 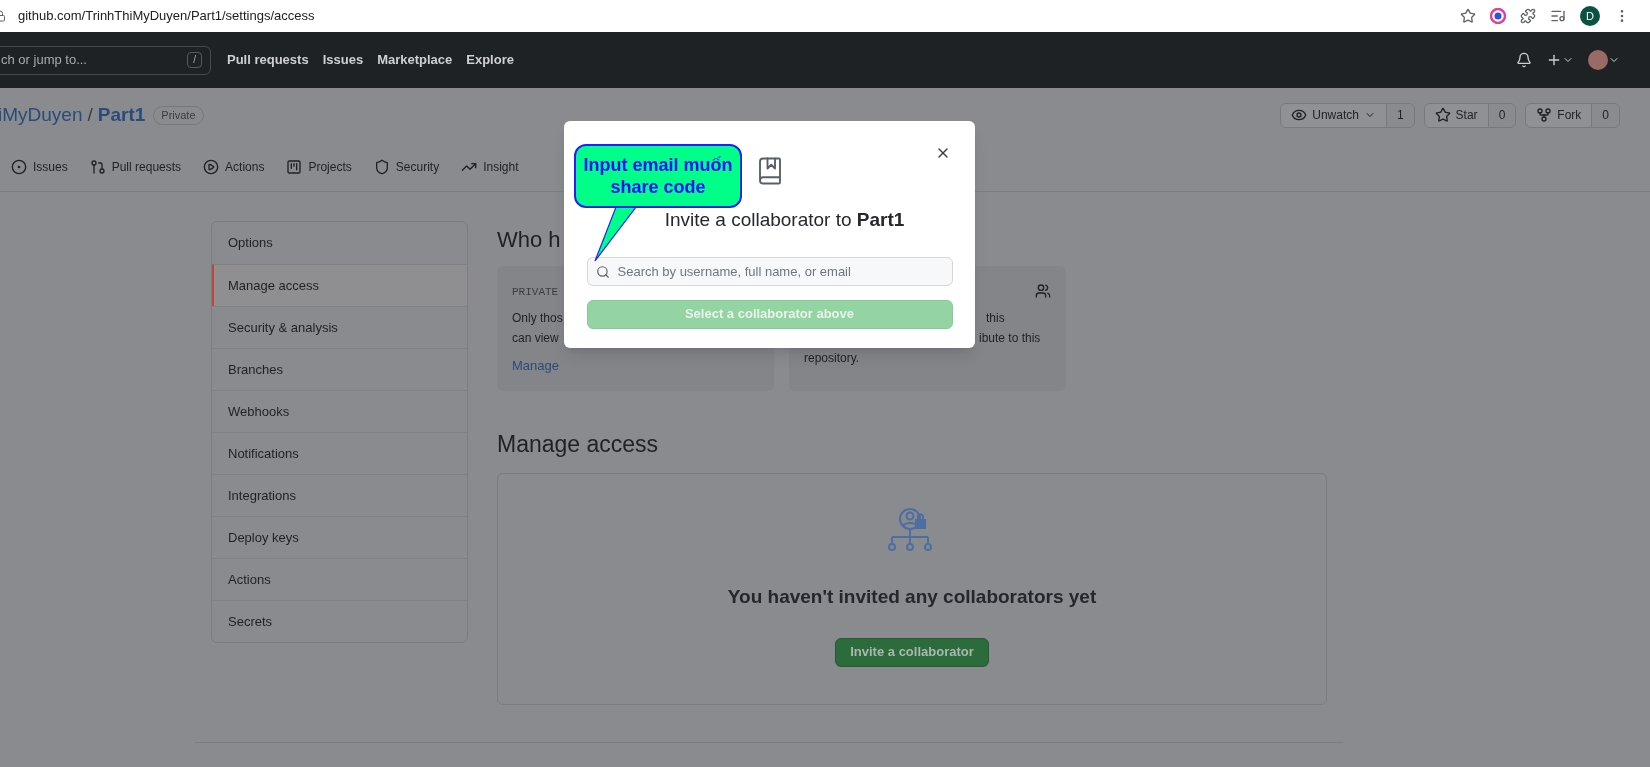 I want to click on shield-icon, so click(x=381, y=166).